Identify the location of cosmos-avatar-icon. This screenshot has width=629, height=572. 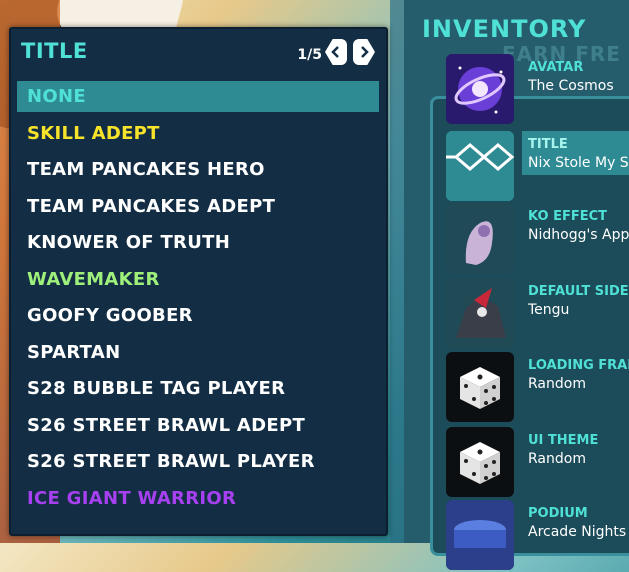
(480, 89).